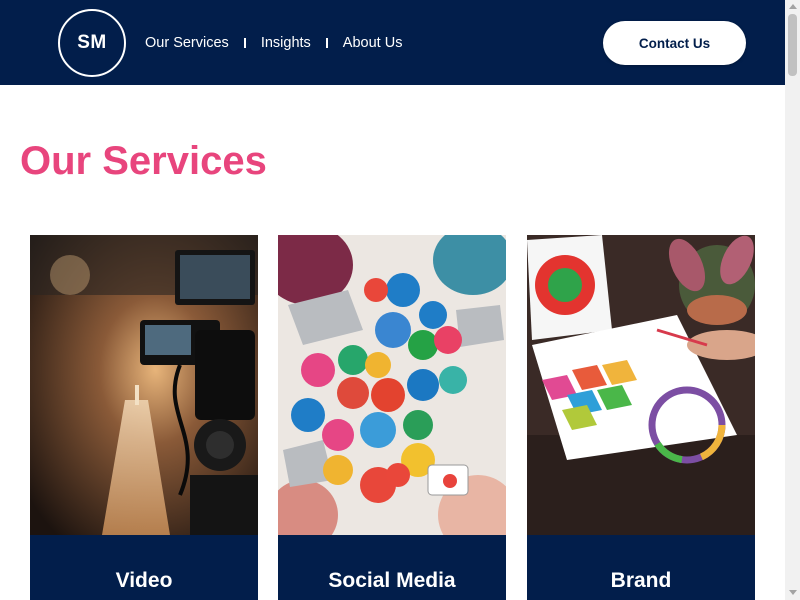 This screenshot has height=600, width=800. I want to click on card-title: Social Media, so click(392, 580).